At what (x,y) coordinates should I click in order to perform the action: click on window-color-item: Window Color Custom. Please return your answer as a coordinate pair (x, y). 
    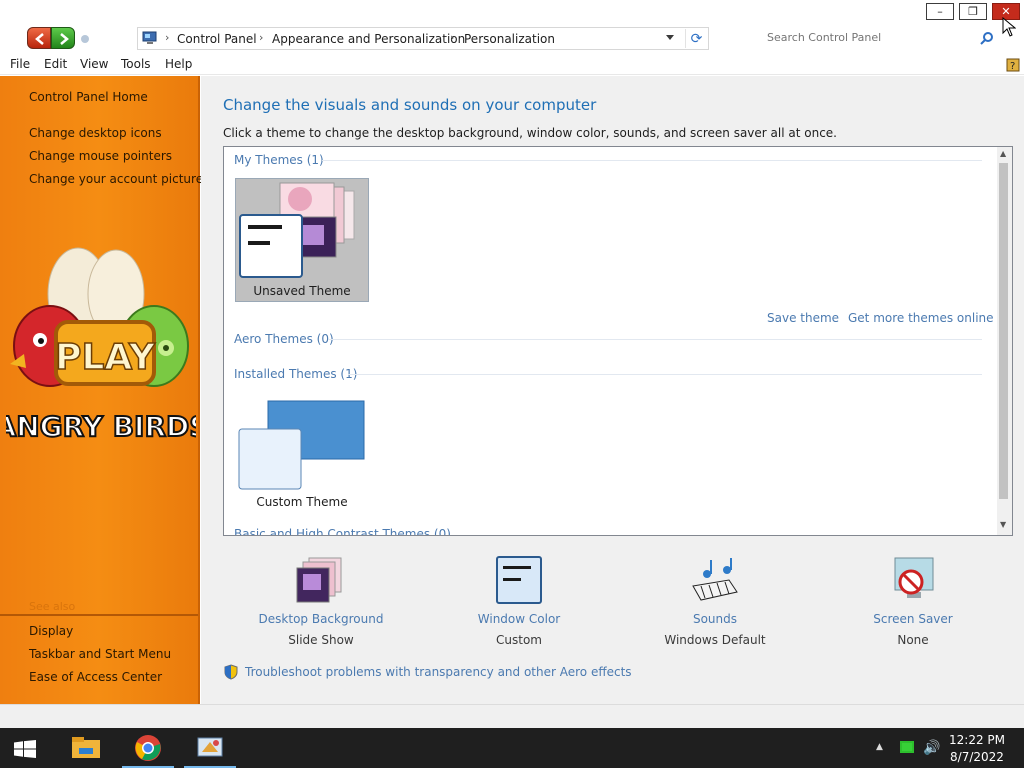
    Looking at the image, I should click on (519, 601).